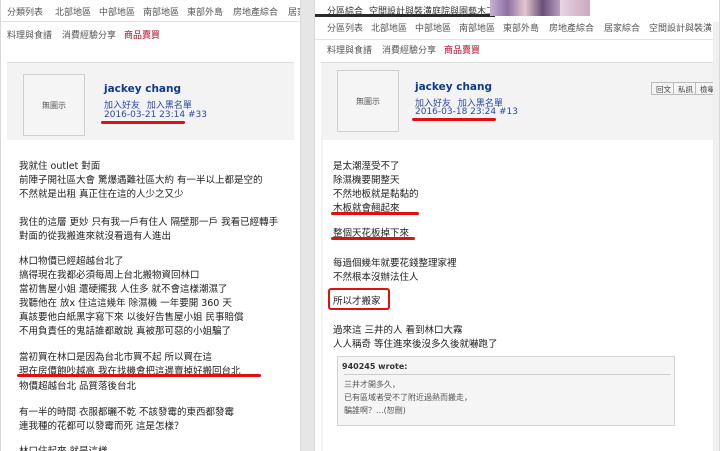 This screenshot has height=451, width=720. I want to click on post-line: 真該要他白紙黑字寫下來 以後好告售屋小姐 民事賠償, so click(131, 317).